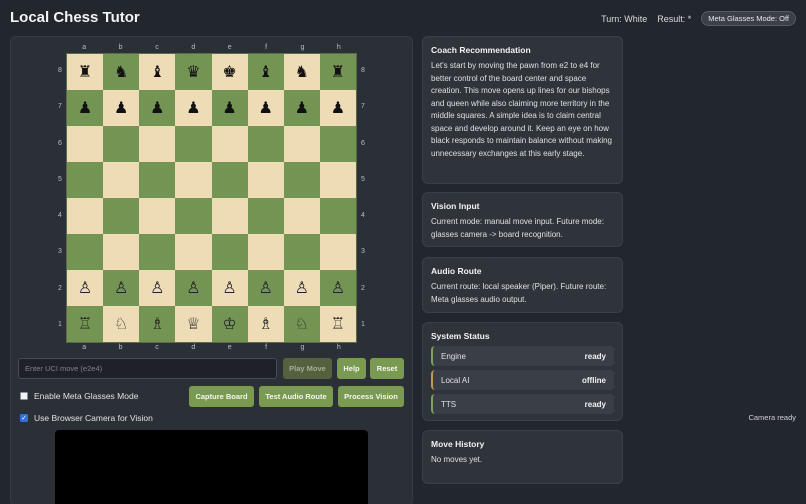 The image size is (806, 504). I want to click on square-c7: ♟, so click(157, 108).